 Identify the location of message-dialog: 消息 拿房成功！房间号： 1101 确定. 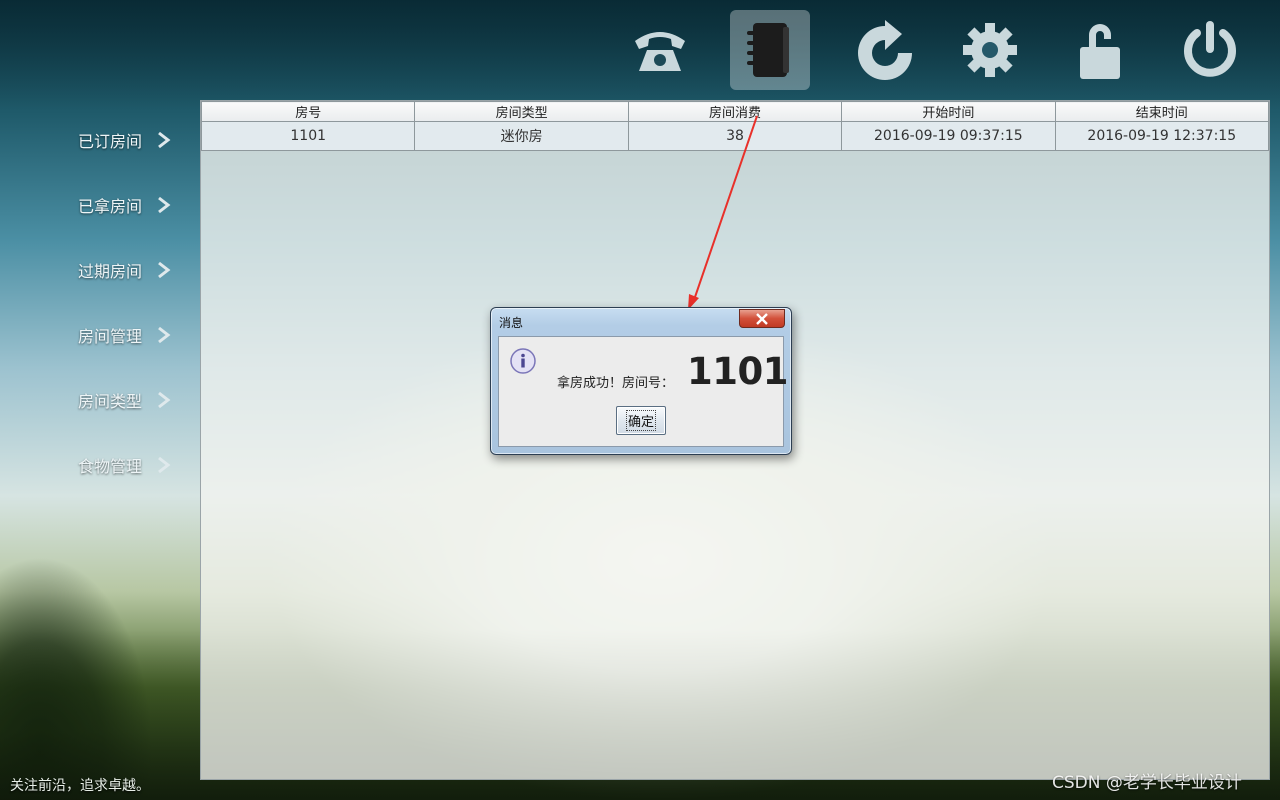
(641, 381).